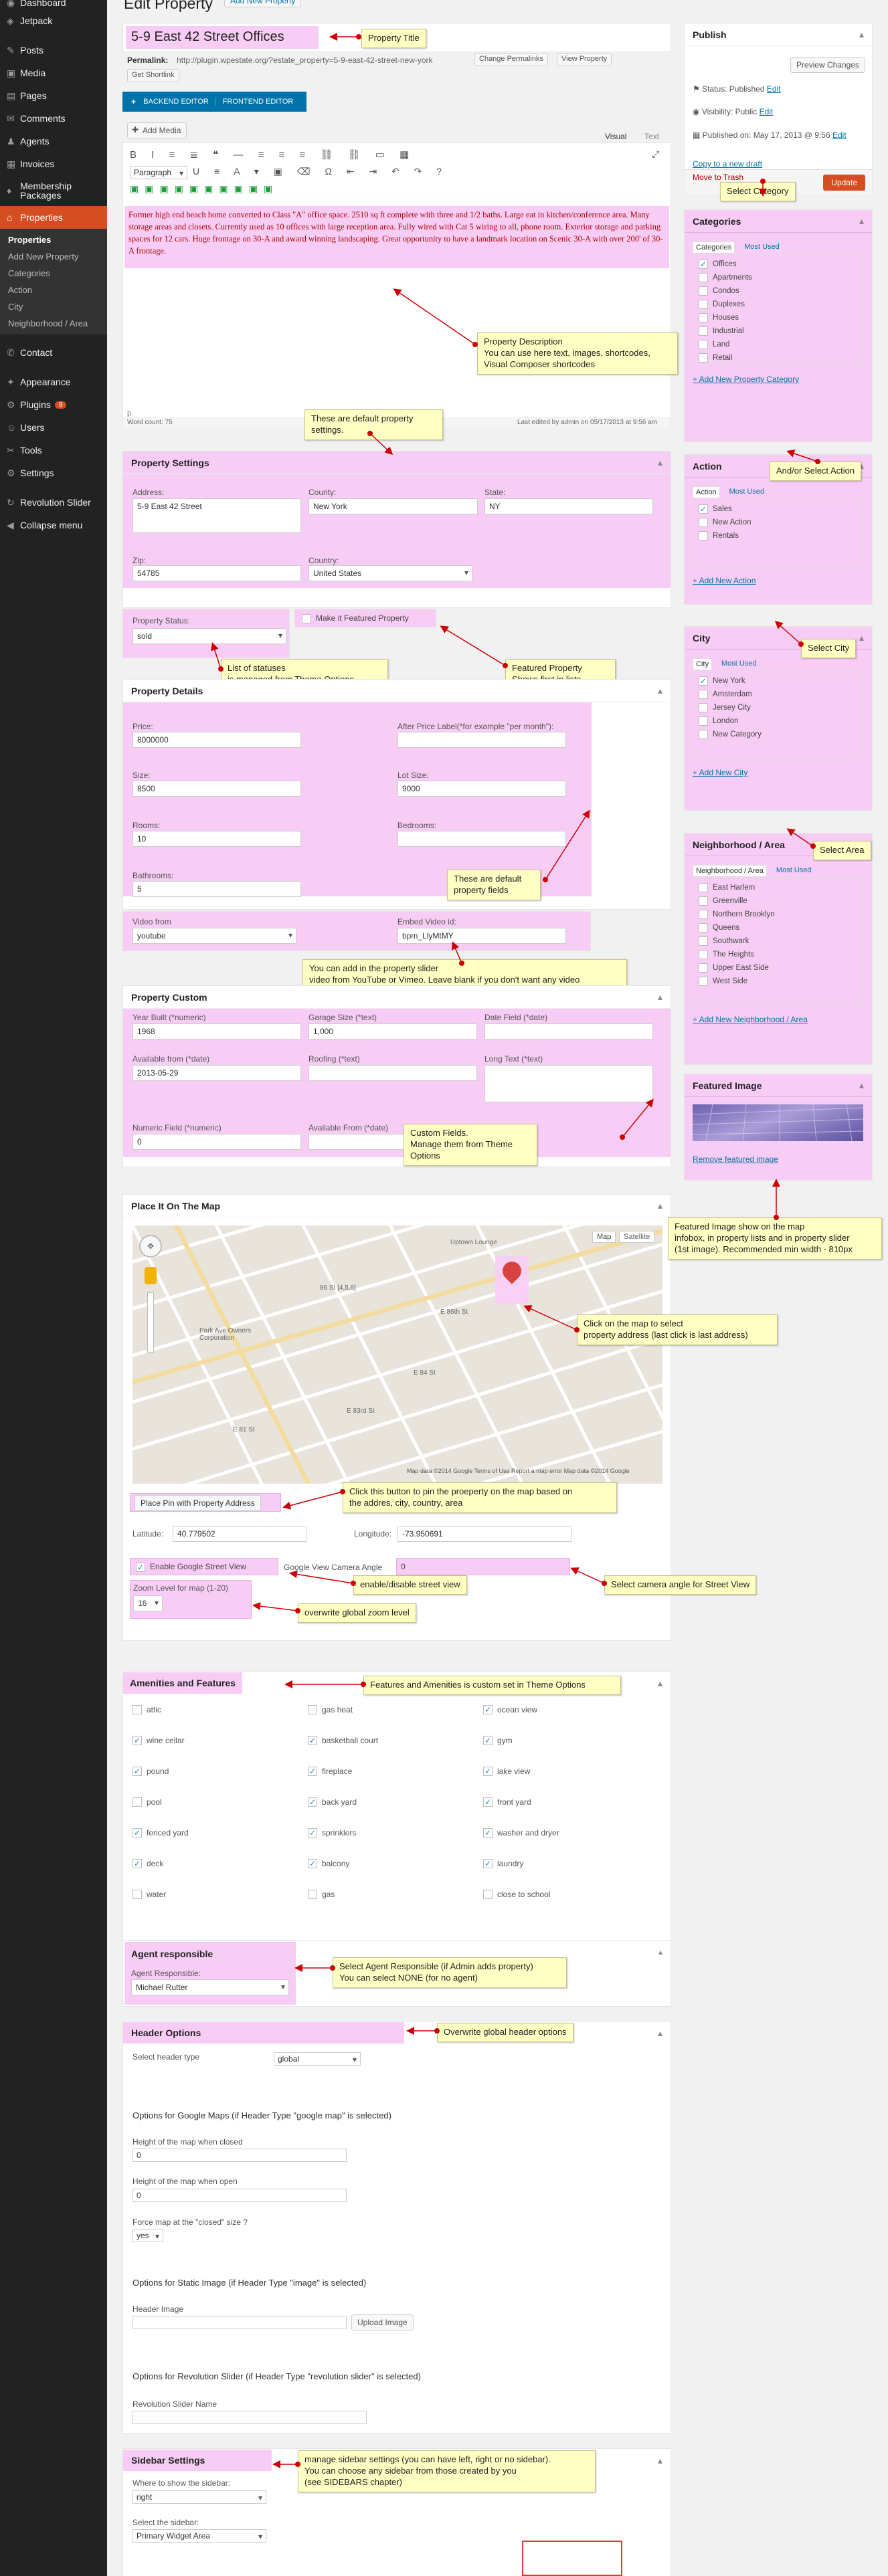 The width and height of the screenshot is (888, 2576). What do you see at coordinates (328, 1863) in the screenshot?
I see `amenity-item: ✓ balcony` at bounding box center [328, 1863].